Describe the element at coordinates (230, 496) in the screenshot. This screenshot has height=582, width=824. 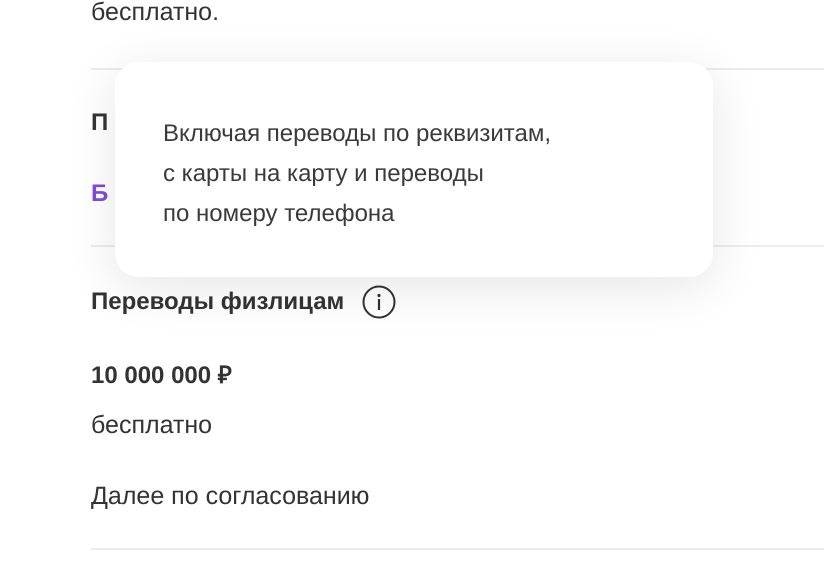
I see `note-text: Далее по согласованию` at that location.